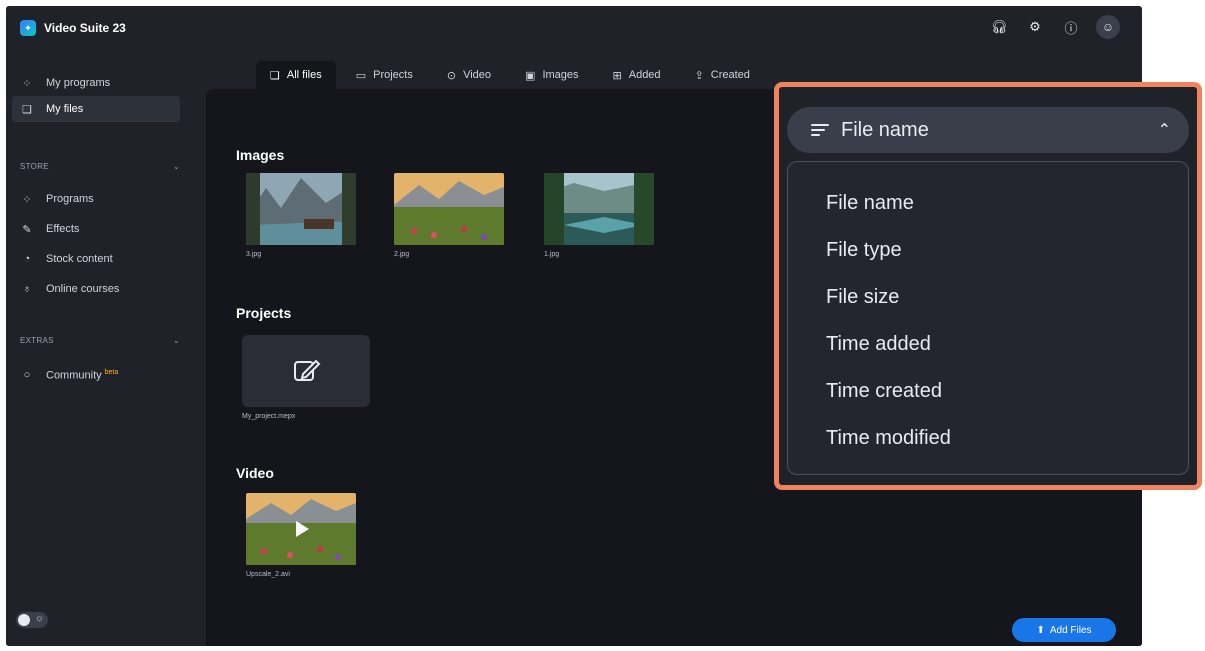  What do you see at coordinates (1164, 130) in the screenshot?
I see `chevron-up-icon: ⌃` at bounding box center [1164, 130].